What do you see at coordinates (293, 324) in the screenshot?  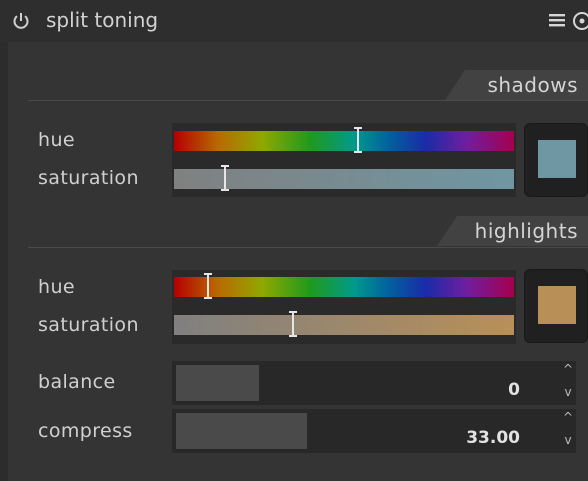 I see `highlights-saturation-handle` at bounding box center [293, 324].